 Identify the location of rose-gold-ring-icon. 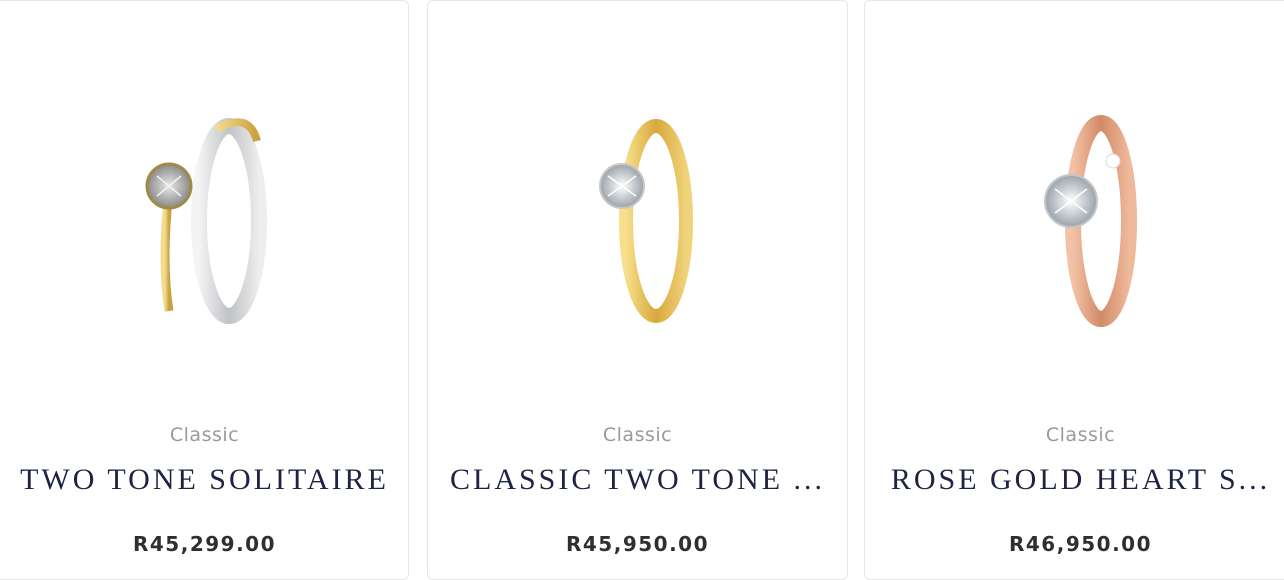
(1090, 221).